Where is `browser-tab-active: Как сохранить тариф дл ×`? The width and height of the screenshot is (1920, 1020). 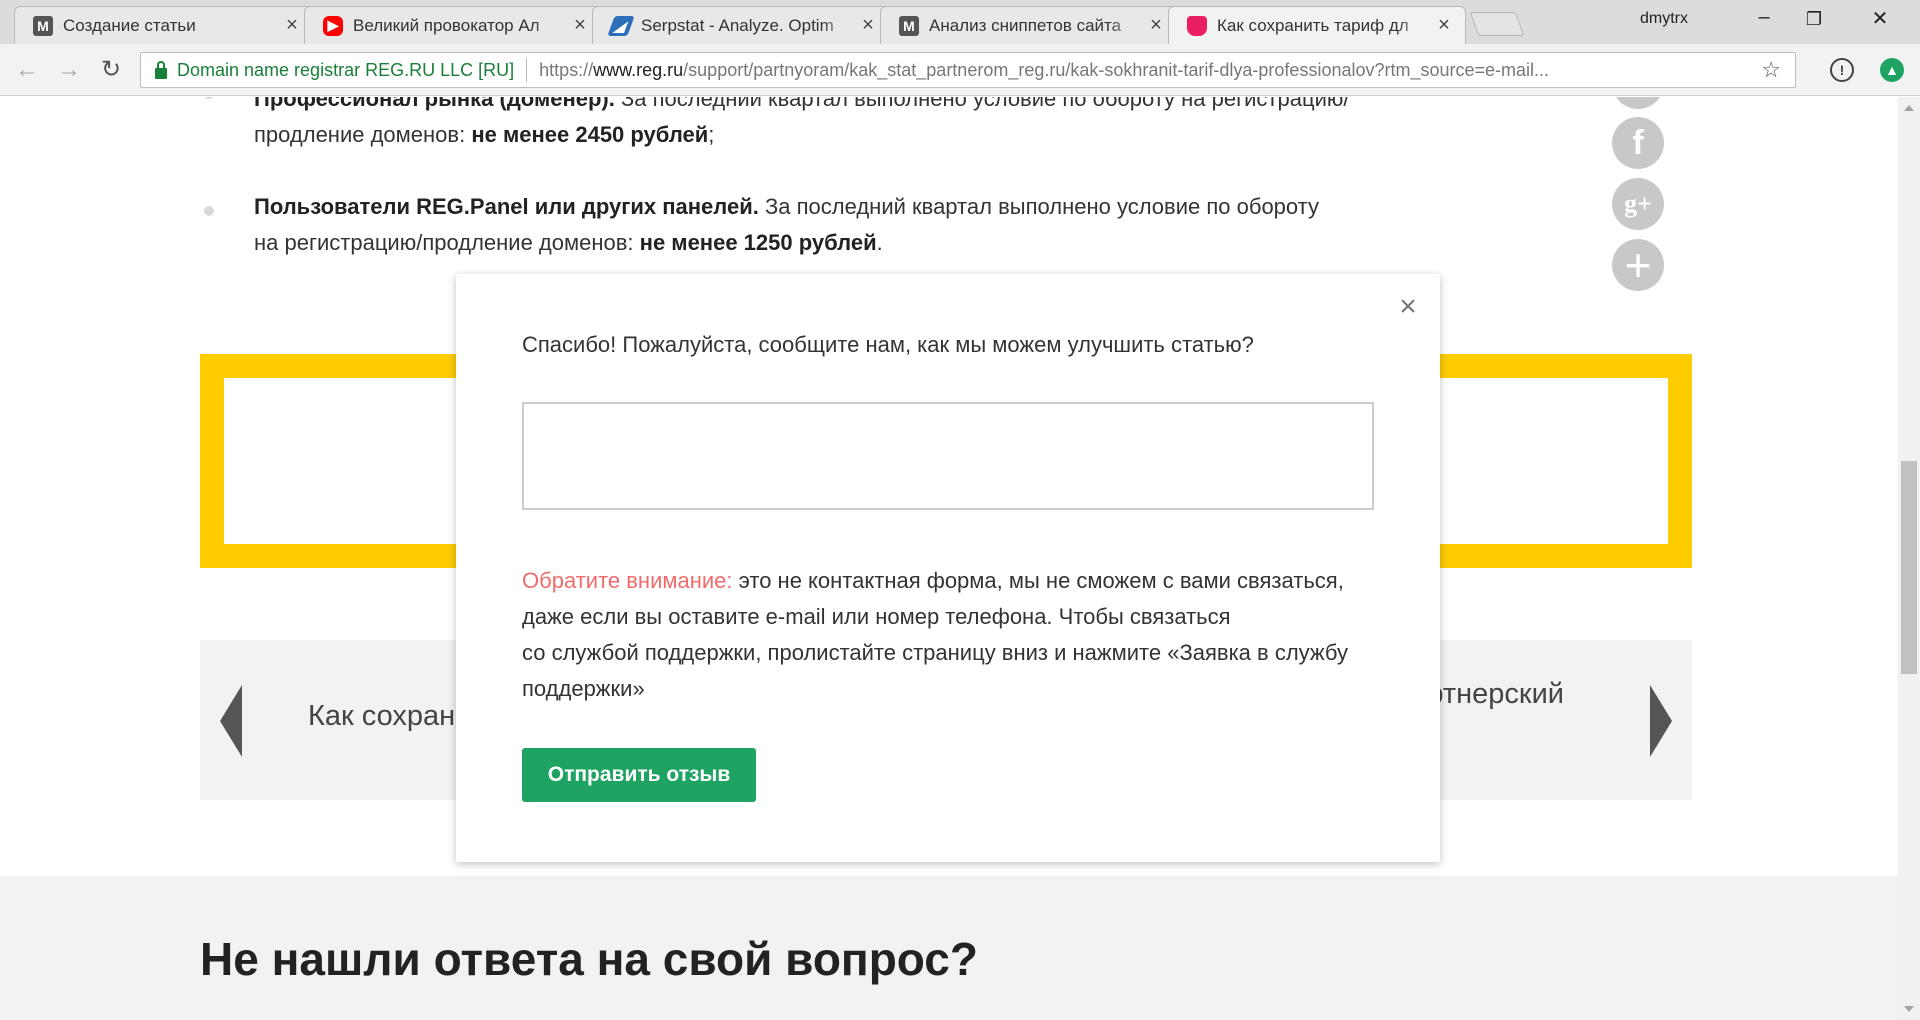 browser-tab-active: Как сохранить тариф дл × is located at coordinates (1317, 25).